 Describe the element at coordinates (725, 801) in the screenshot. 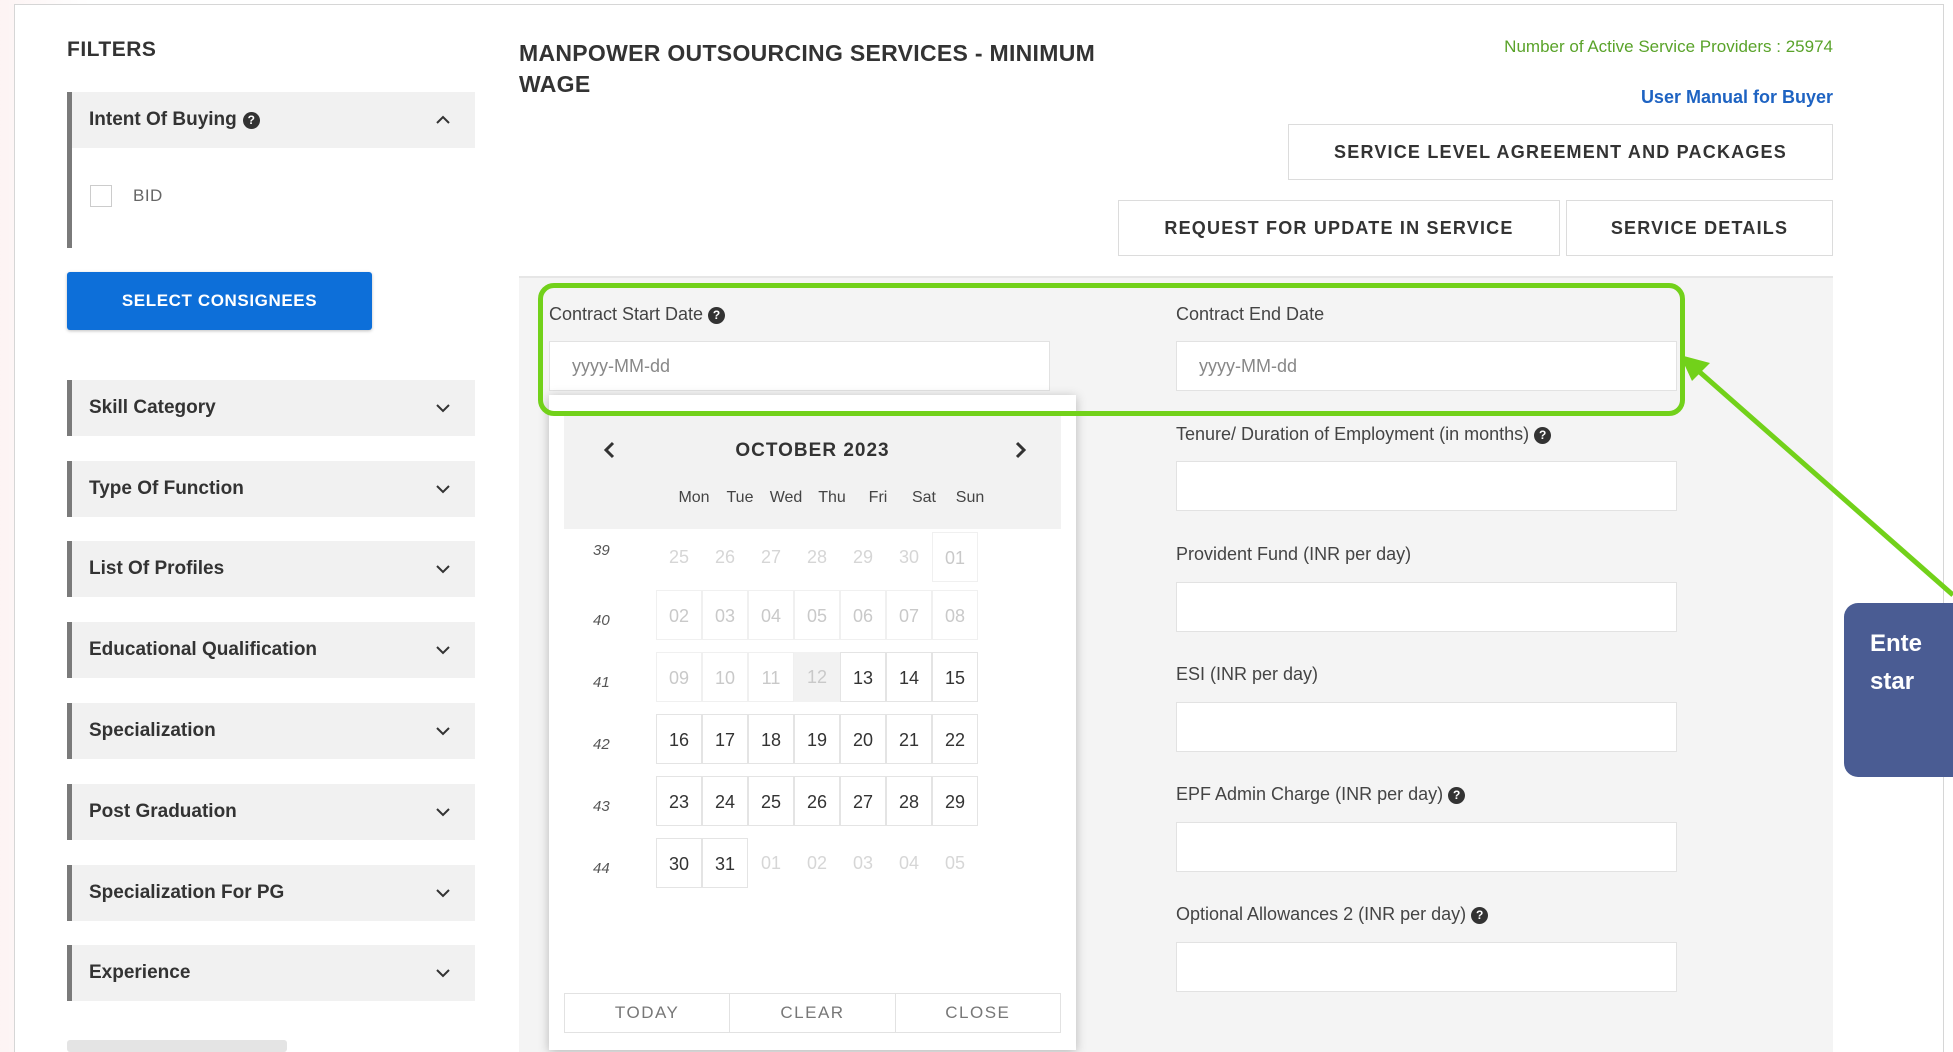

I see `calendar-day: 24` at that location.